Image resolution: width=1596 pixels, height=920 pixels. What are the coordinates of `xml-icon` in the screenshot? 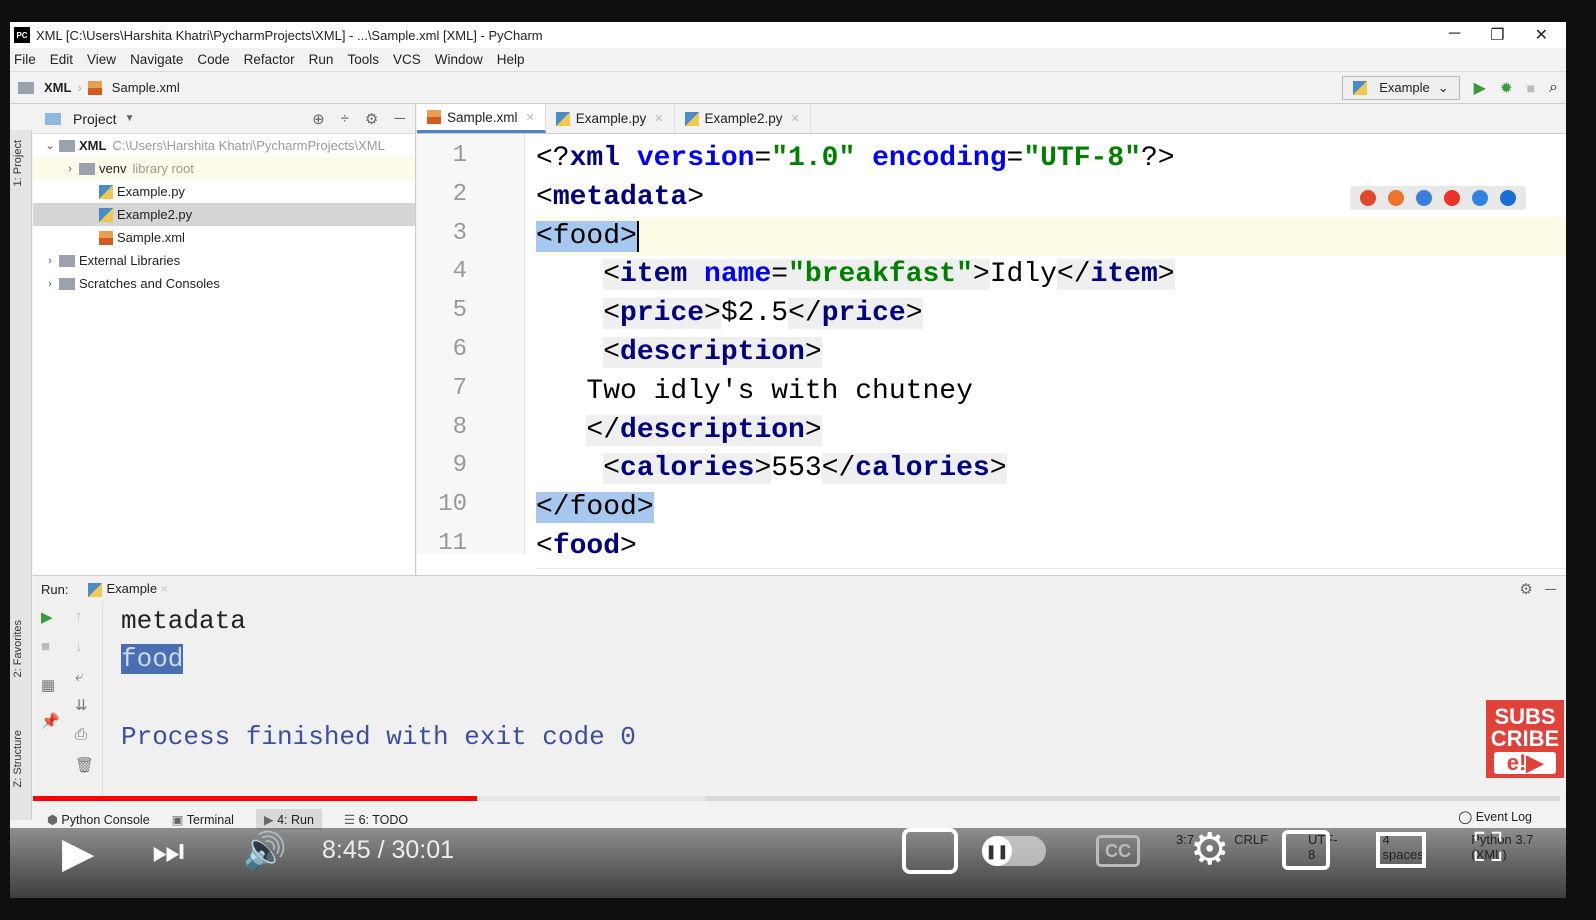 It's located at (106, 237).